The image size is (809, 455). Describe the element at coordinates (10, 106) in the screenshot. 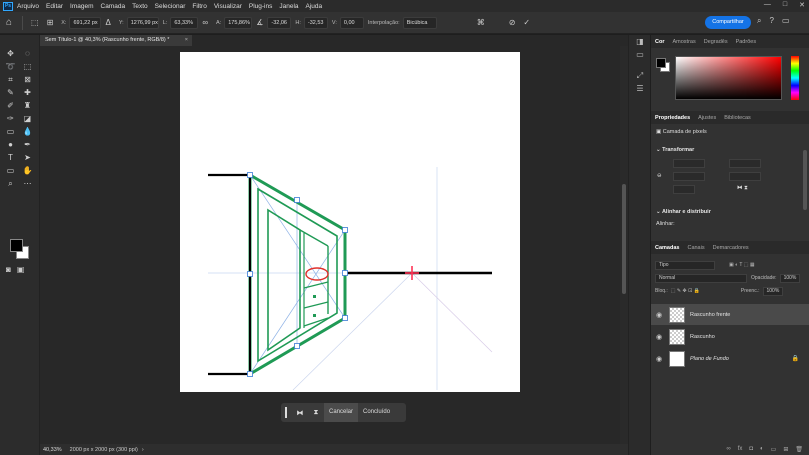

I see `brush-tool-icon: ✐` at that location.